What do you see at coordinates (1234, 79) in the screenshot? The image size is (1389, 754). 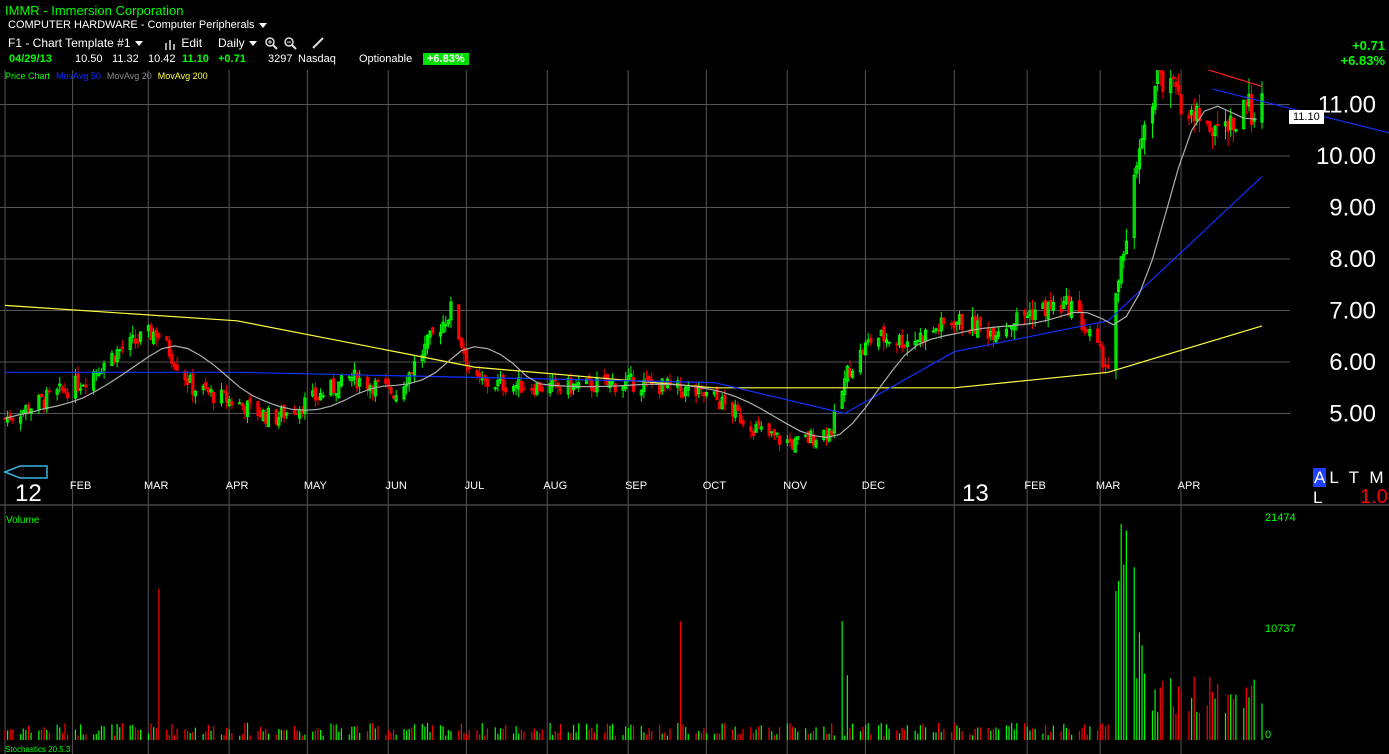 I see `trendline` at bounding box center [1234, 79].